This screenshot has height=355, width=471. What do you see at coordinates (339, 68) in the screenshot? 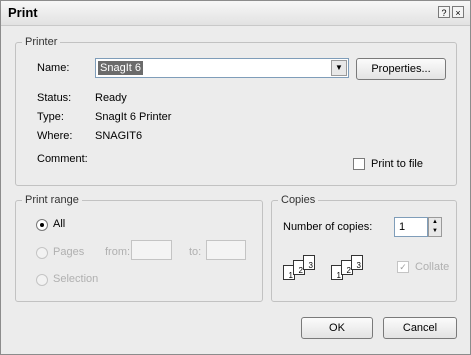
I see `chevron-down-icon: ▼` at bounding box center [339, 68].